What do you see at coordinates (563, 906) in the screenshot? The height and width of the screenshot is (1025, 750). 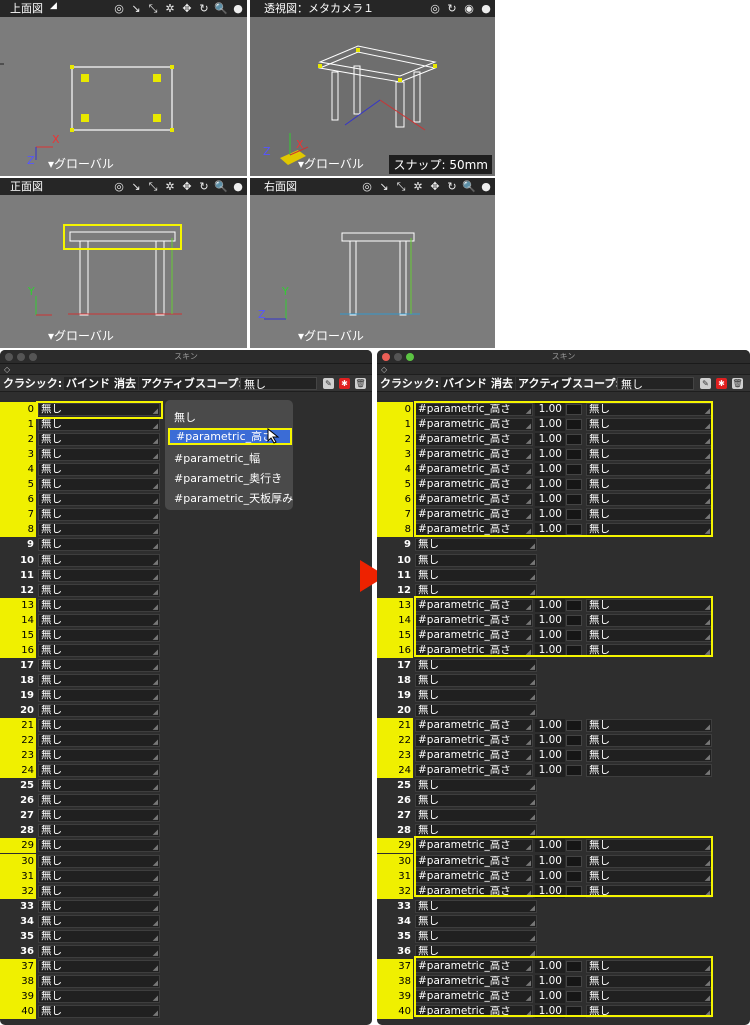 I see `bone-row: 33 無し ◢` at bounding box center [563, 906].